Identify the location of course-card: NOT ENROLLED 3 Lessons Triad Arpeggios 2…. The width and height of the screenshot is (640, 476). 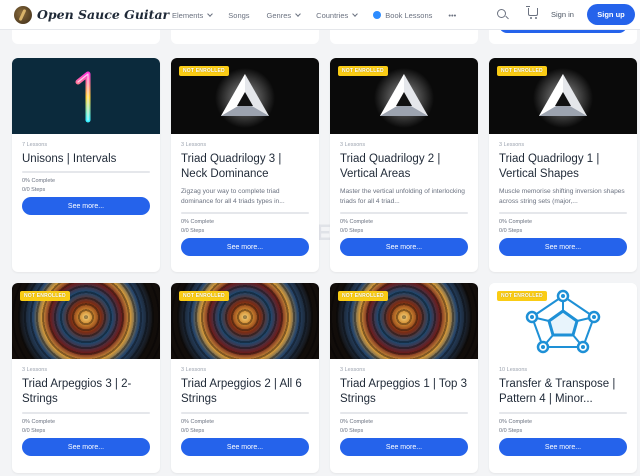
(245, 378).